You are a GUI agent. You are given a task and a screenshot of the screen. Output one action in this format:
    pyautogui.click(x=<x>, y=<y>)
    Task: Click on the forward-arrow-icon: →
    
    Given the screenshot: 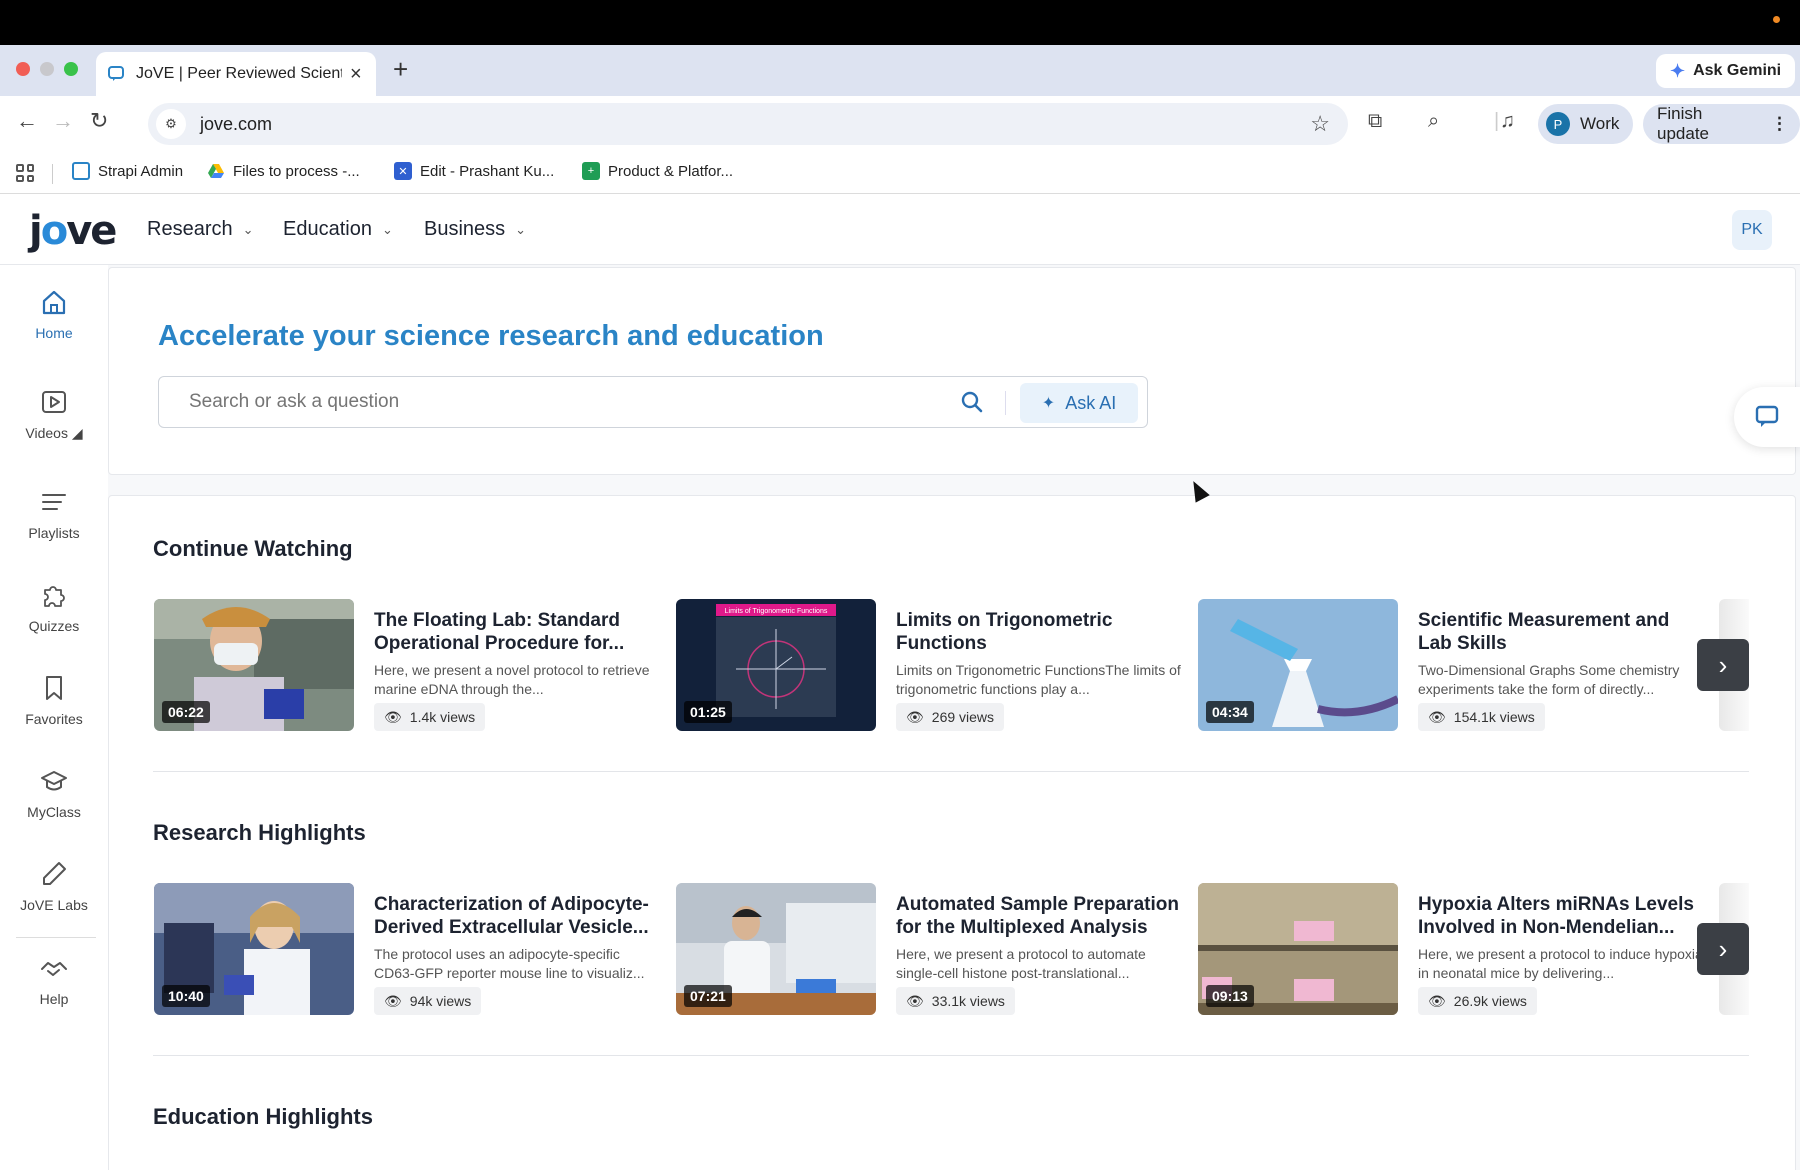 What is the action you would take?
    pyautogui.click(x=63, y=121)
    